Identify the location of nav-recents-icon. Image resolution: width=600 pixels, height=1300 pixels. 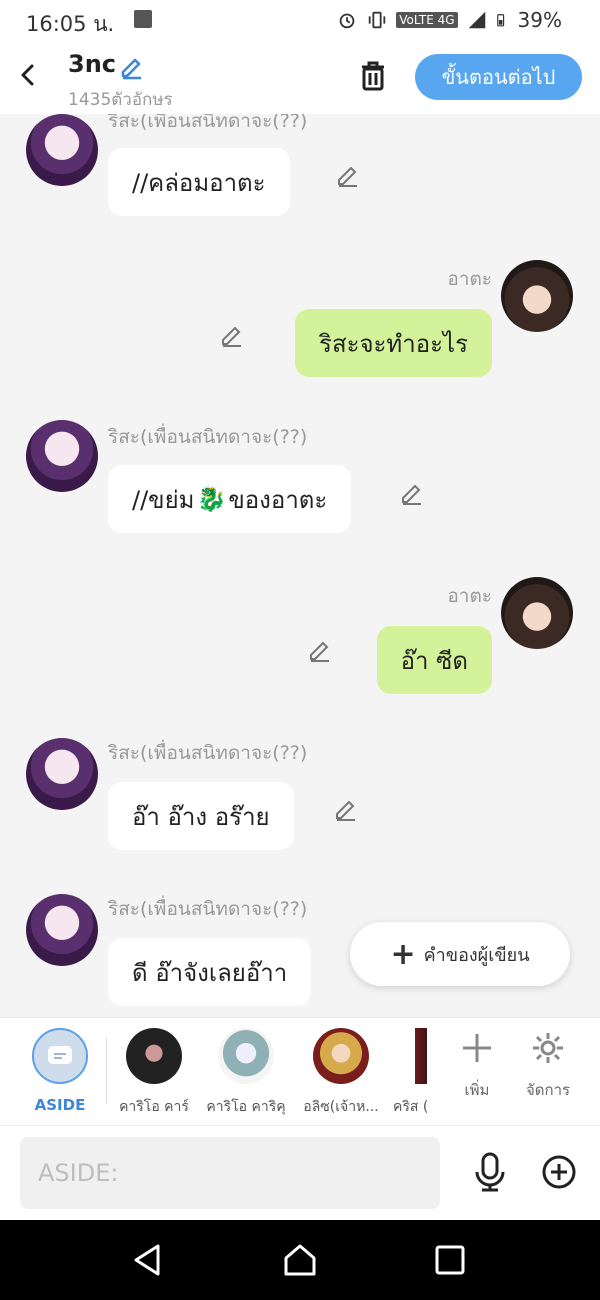
(450, 1260).